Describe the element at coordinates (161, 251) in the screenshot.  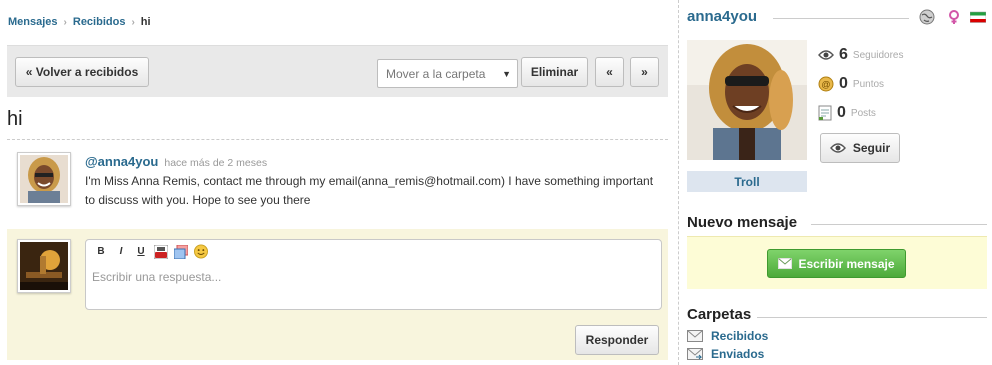
I see `youtube-icon` at that location.